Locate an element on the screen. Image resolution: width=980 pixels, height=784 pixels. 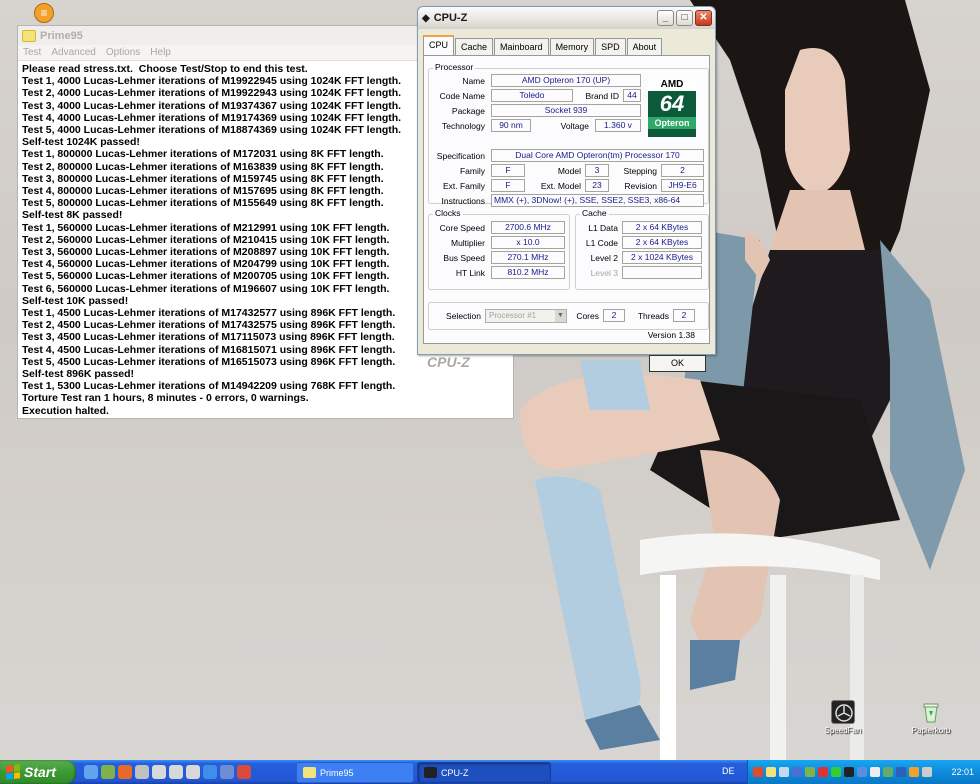
quicklaunch-firefox-icon is located at coordinates (125, 772).